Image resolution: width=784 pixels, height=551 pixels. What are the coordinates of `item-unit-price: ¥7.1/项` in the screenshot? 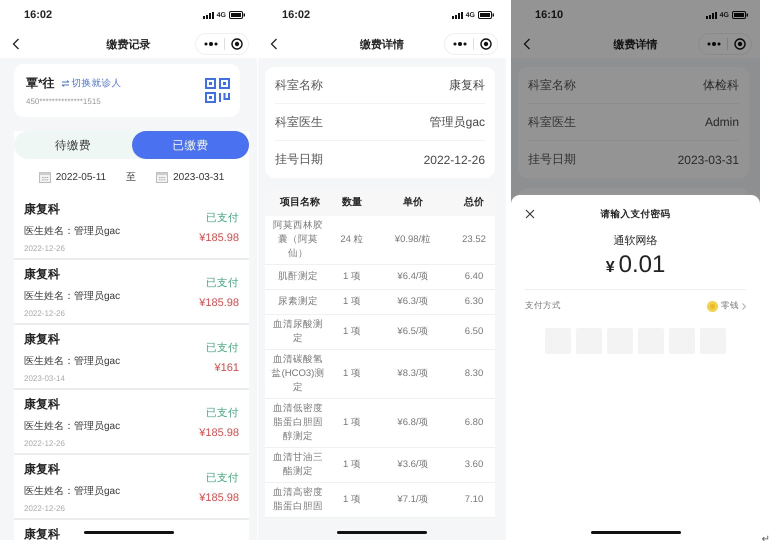 It's located at (413, 500).